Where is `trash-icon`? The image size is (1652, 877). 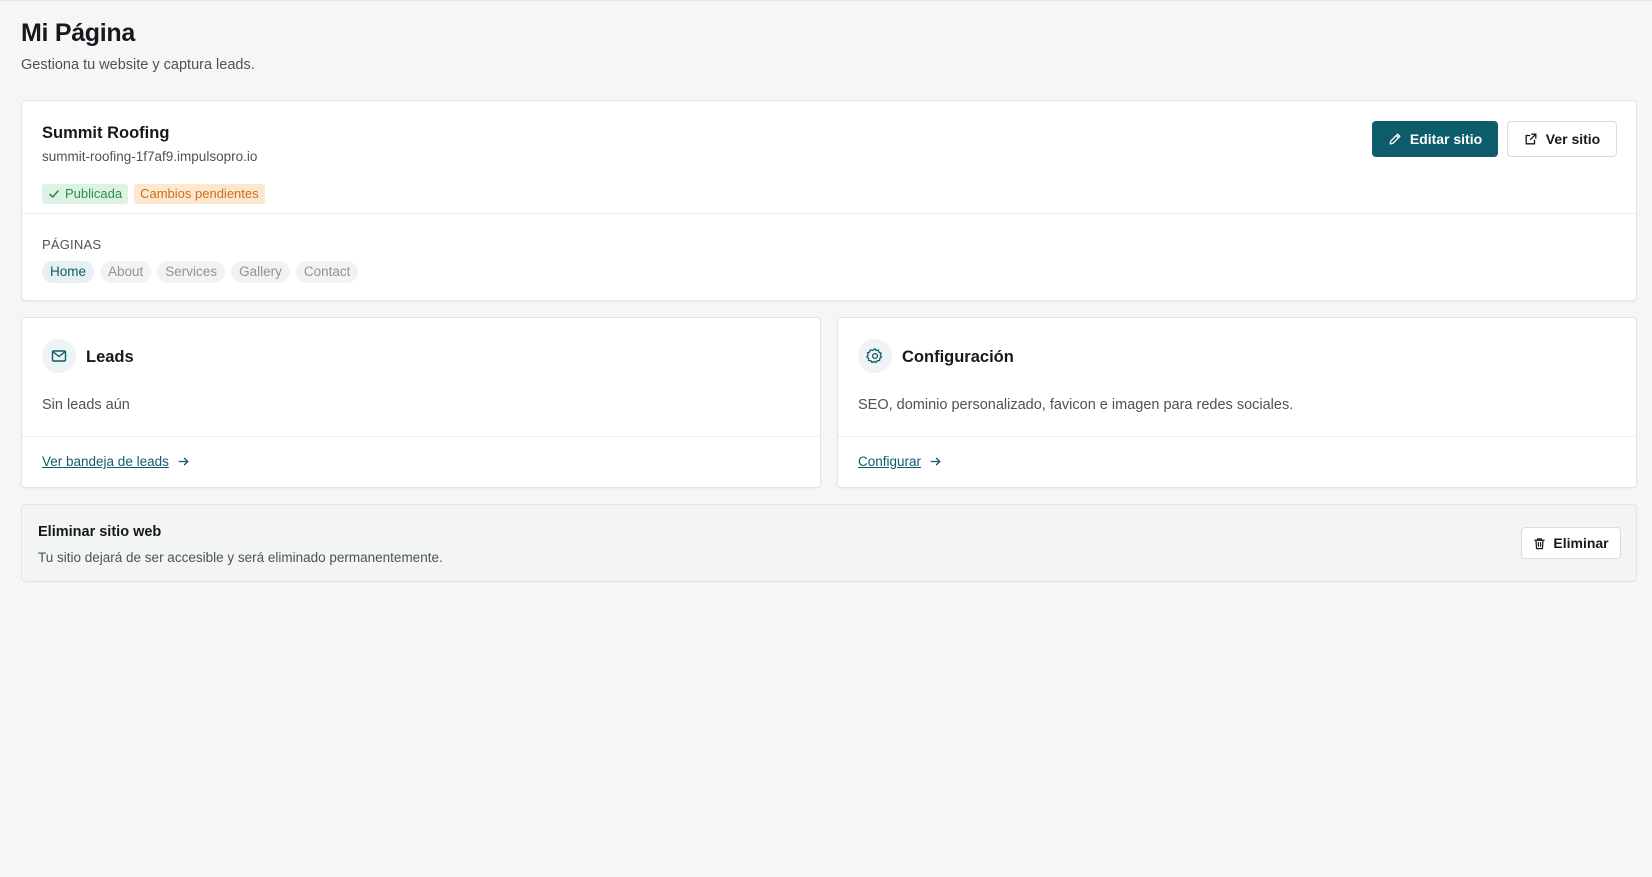 trash-icon is located at coordinates (1540, 543).